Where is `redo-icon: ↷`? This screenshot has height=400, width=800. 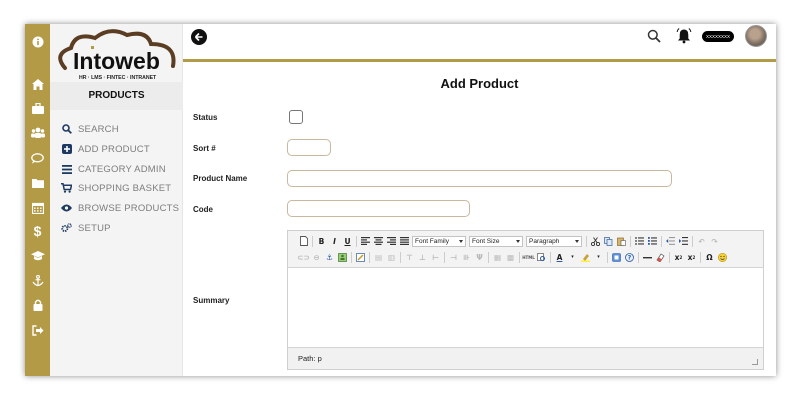
redo-icon: ↷ is located at coordinates (714, 241).